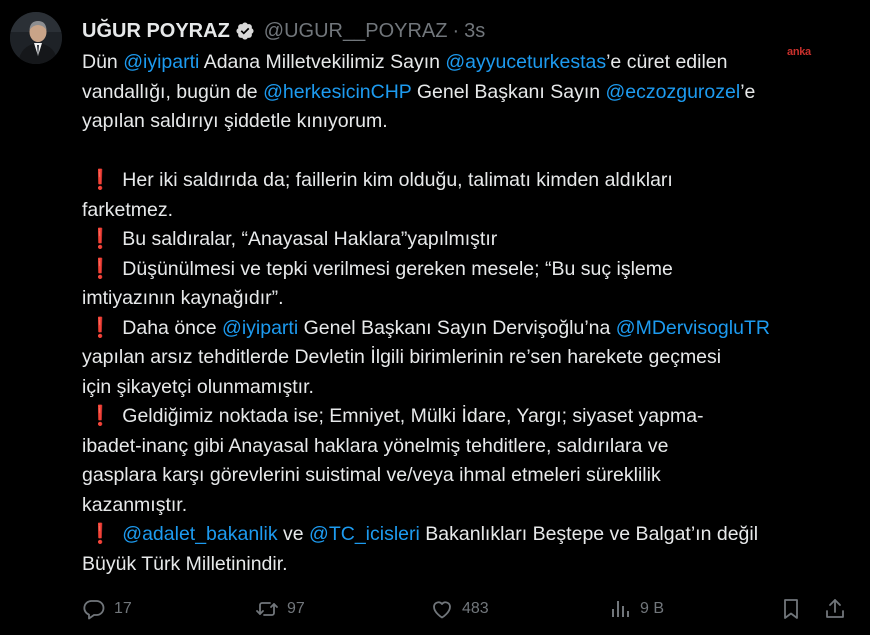 This screenshot has height=635, width=870. What do you see at coordinates (469, 122) in the screenshot?
I see `text-line: yapılan saldırıyı şiddetle kınıyorum.` at bounding box center [469, 122].